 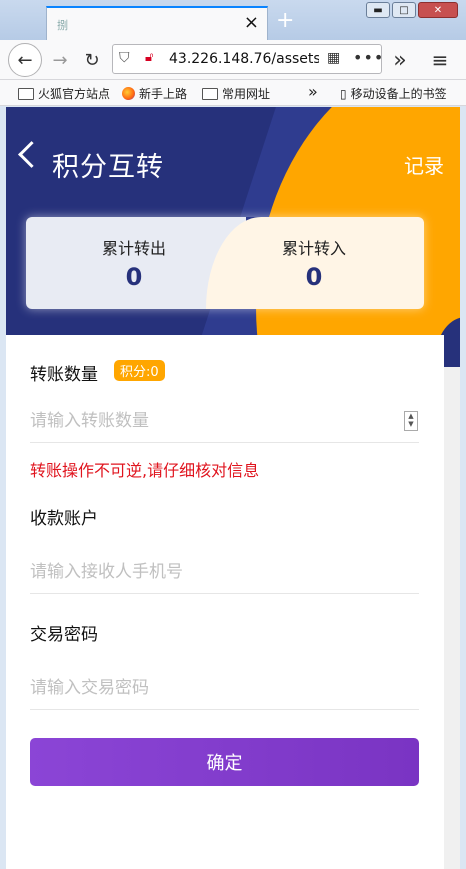 I want to click on bookmark-label: 常用网址, so click(x=246, y=94).